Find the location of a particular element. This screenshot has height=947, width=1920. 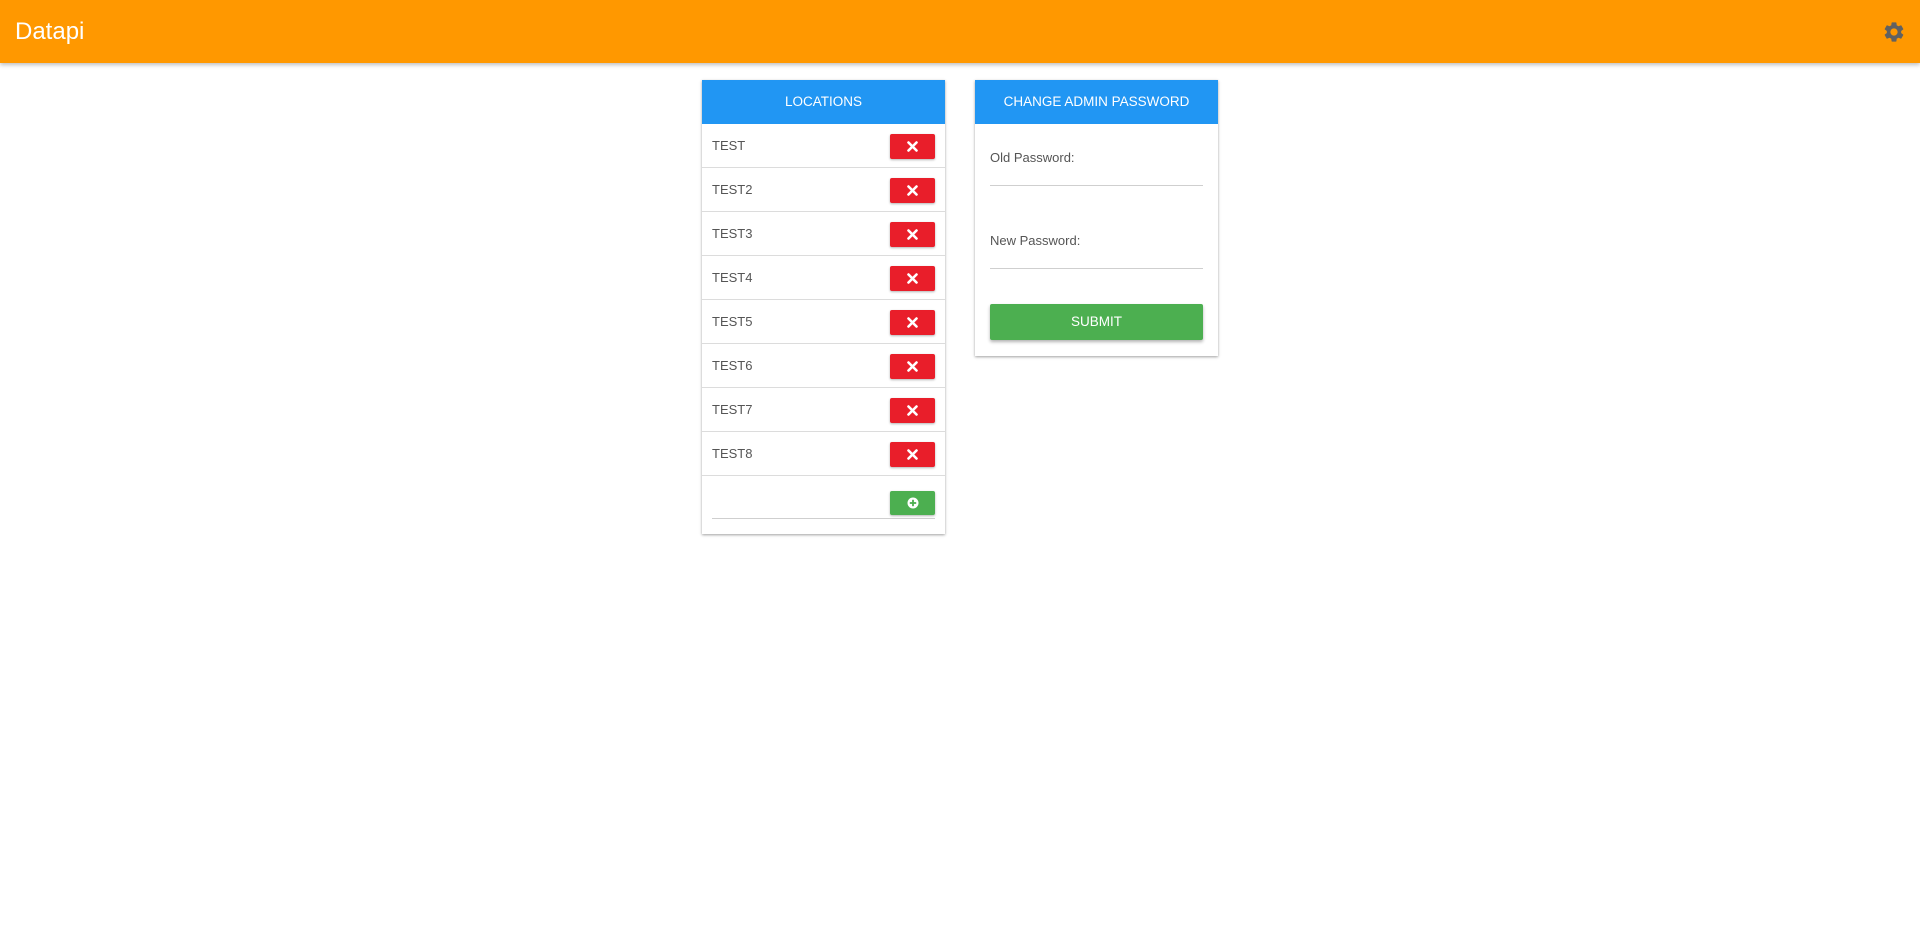

new-location-underline is located at coordinates (823, 518).